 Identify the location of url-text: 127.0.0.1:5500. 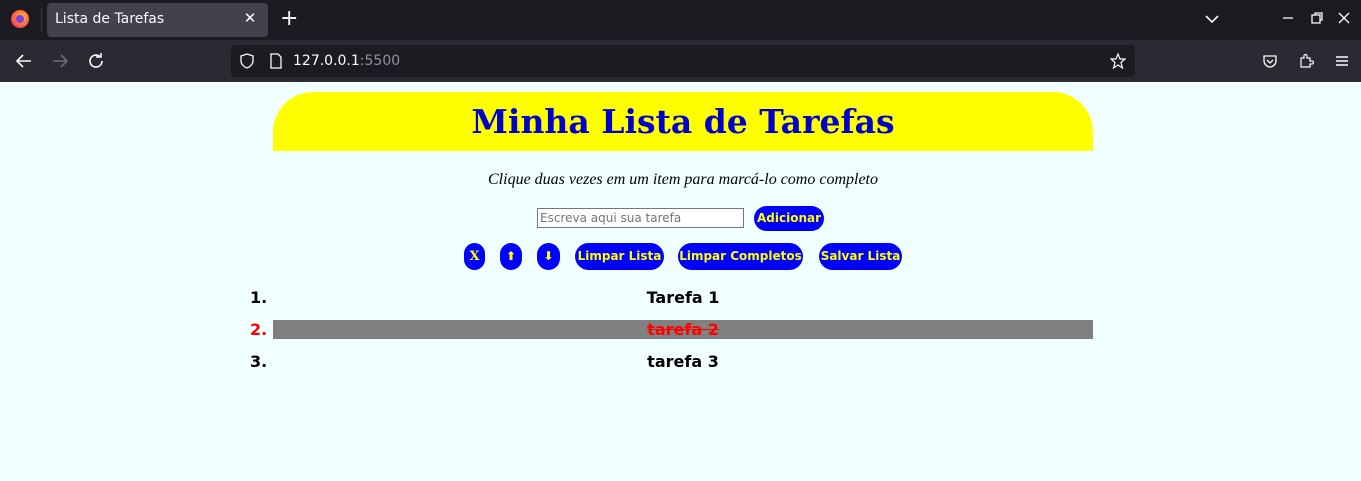
(346, 61).